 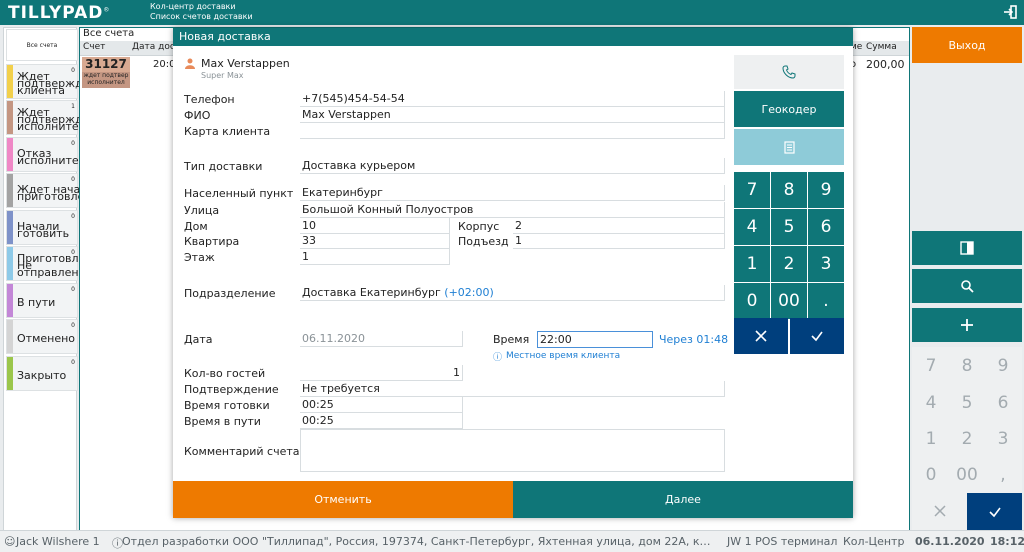 I want to click on status-filter-cooking: 0 Начали готовить, so click(x=42, y=227).